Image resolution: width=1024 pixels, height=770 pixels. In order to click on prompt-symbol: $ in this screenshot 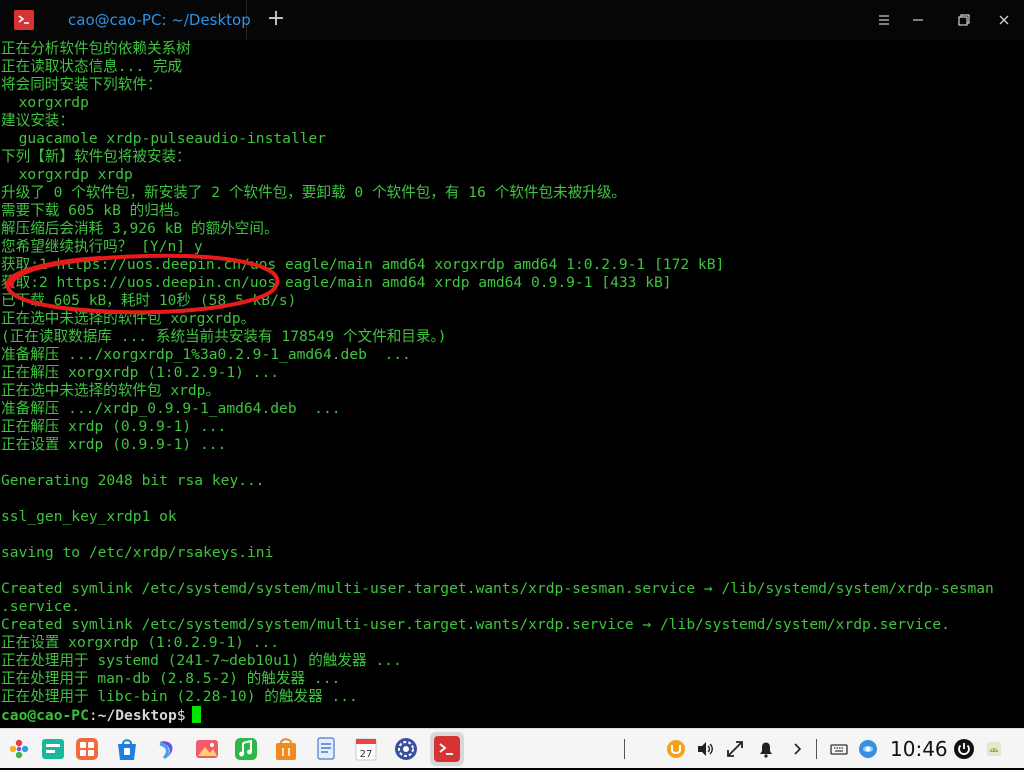, I will do `click(181, 715)`.